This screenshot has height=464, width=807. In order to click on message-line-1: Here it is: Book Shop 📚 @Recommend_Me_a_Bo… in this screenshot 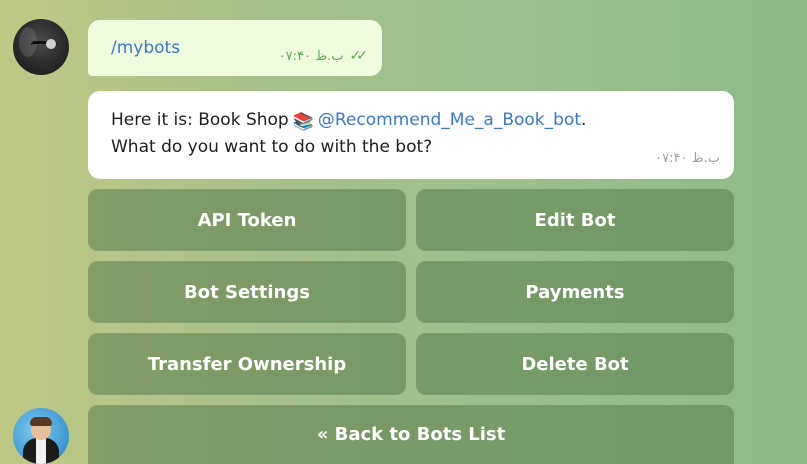, I will do `click(422, 121)`.